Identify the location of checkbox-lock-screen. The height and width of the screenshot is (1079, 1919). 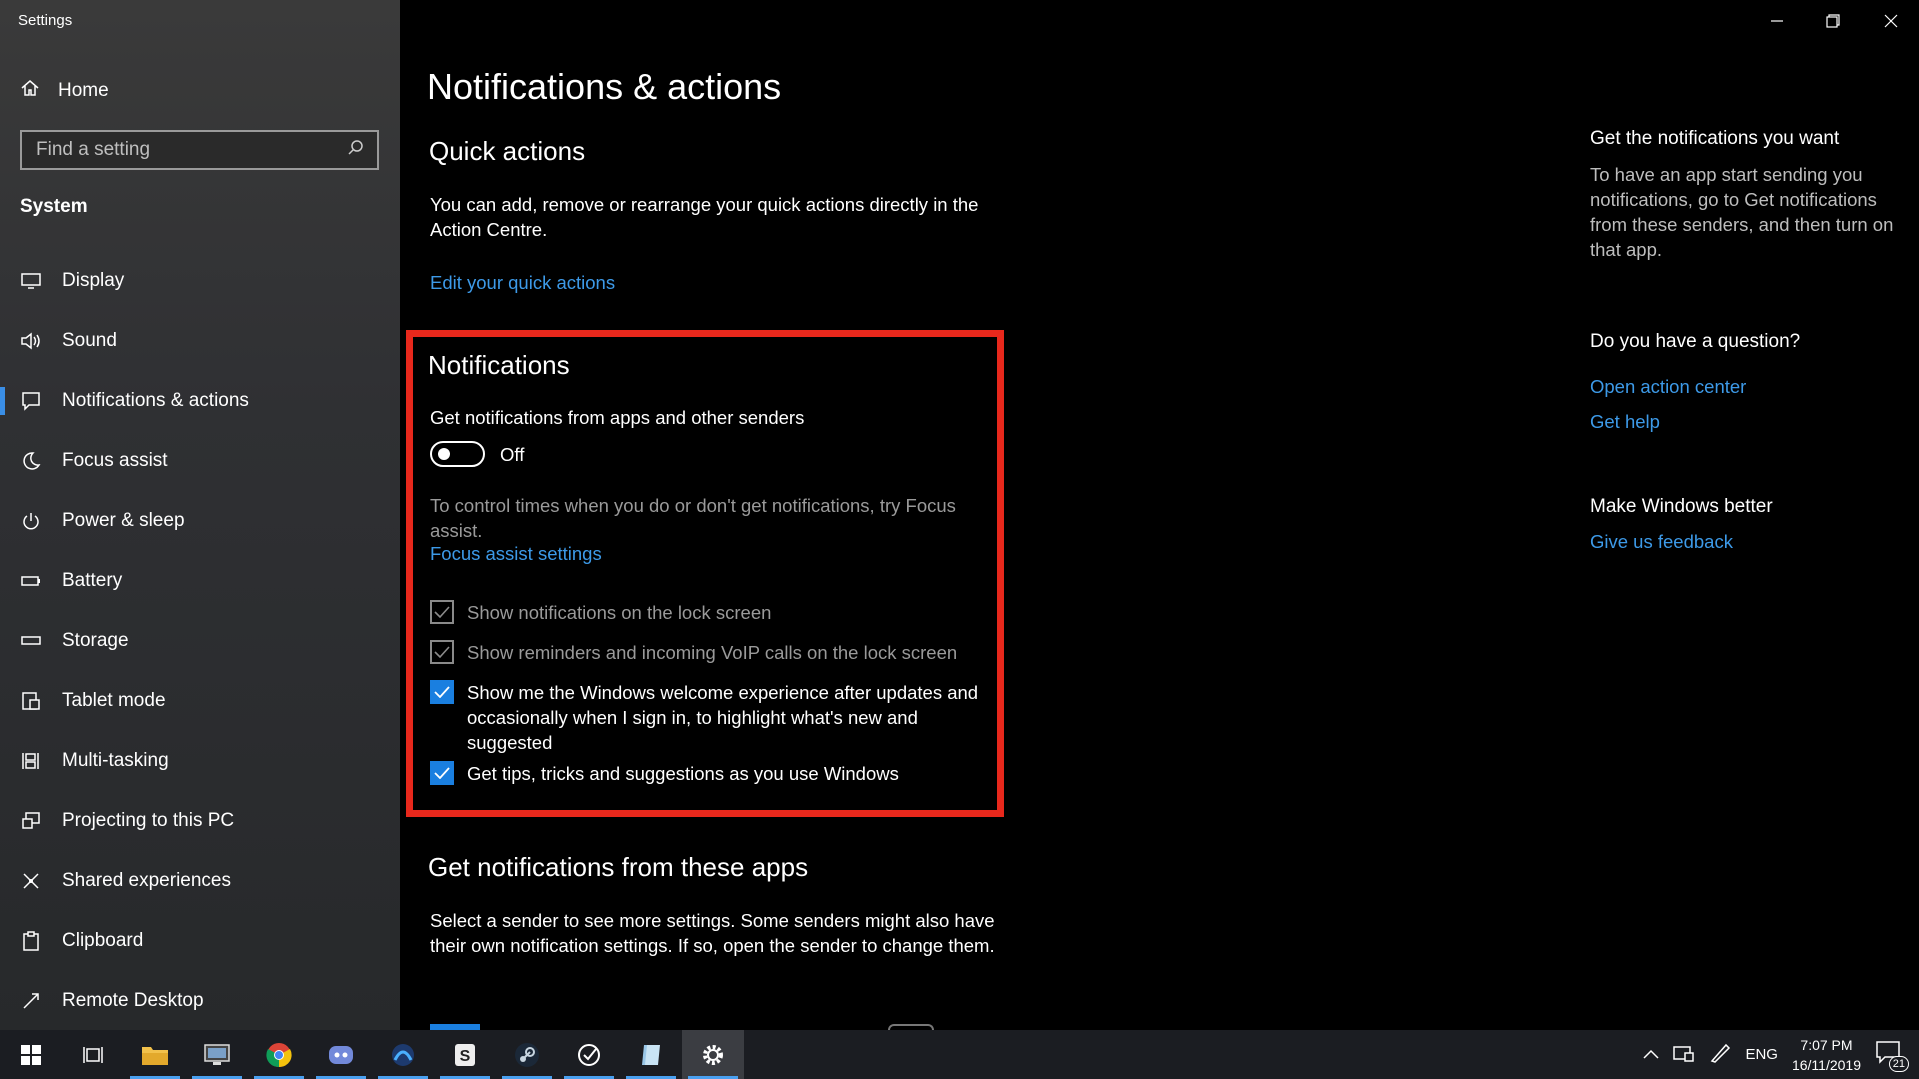
(442, 612).